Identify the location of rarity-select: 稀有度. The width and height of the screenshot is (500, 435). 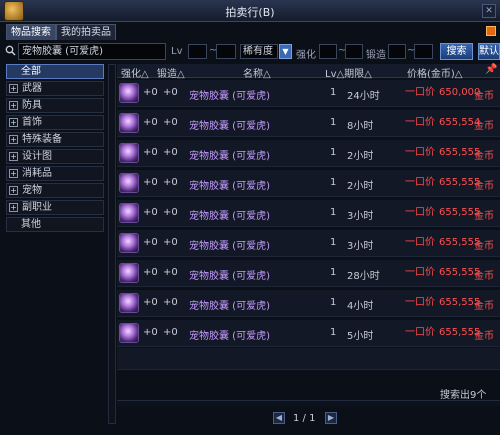
(259, 51).